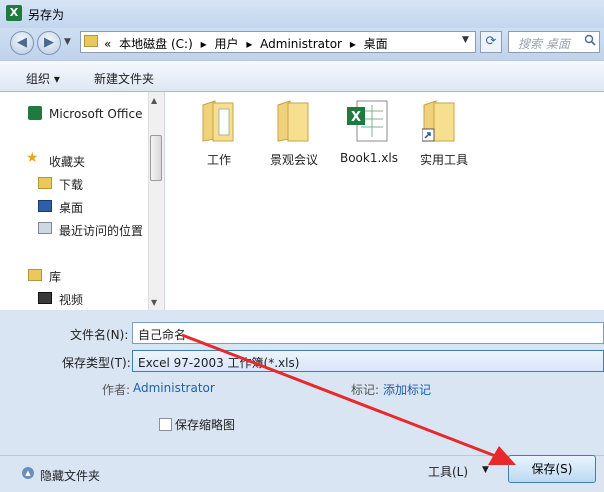 This screenshot has width=604, height=492. Describe the element at coordinates (124, 78) in the screenshot. I see `new-folder-button: 新建文件夹` at that location.